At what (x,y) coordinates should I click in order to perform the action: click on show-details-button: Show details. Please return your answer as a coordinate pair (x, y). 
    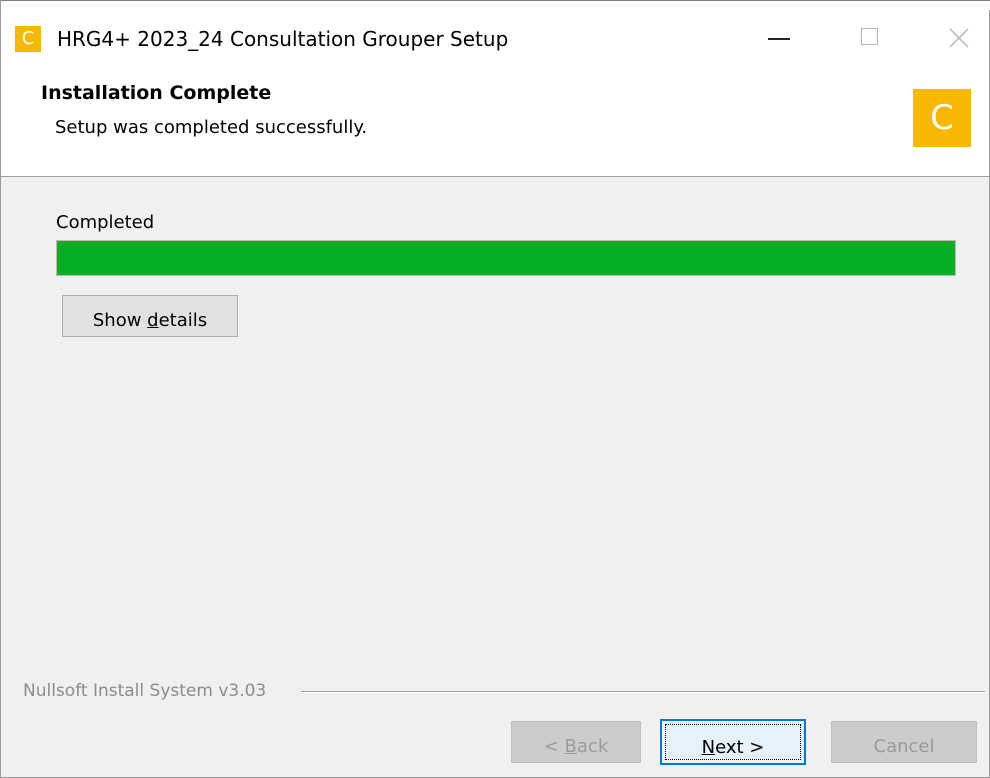
    Looking at the image, I should click on (150, 316).